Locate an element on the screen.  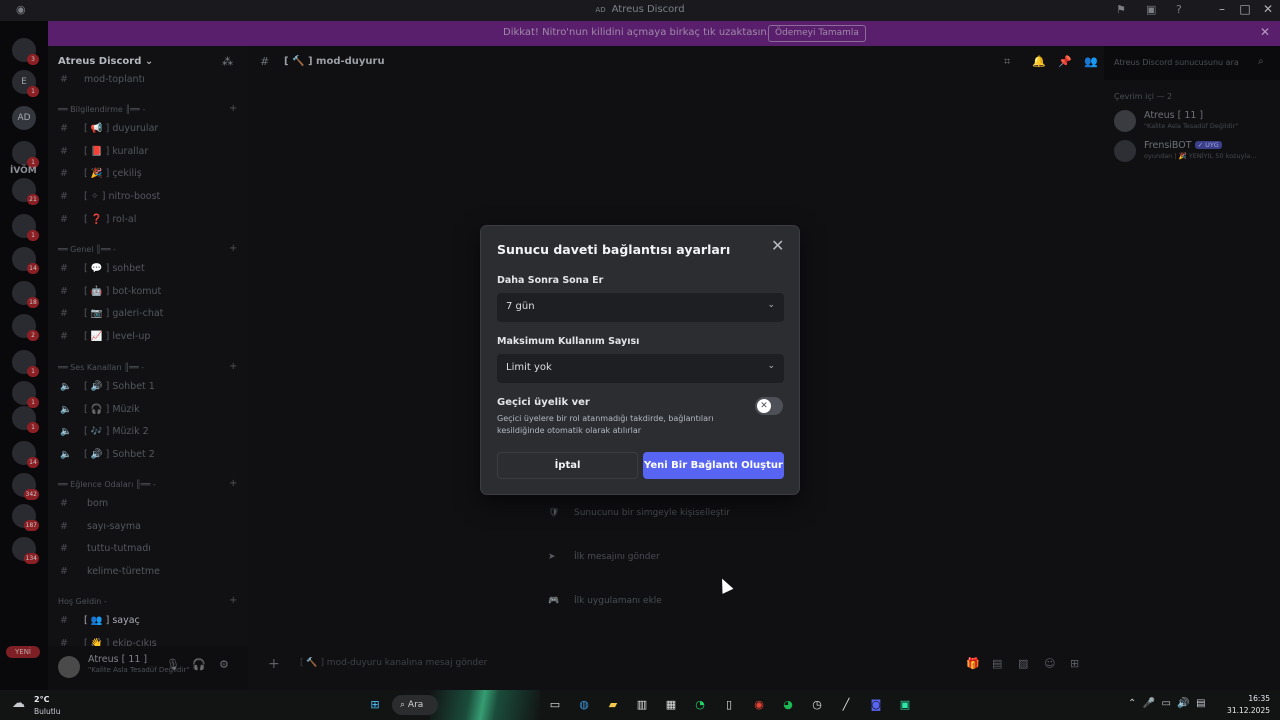
pin-icon: 📌 is located at coordinates (1065, 61).